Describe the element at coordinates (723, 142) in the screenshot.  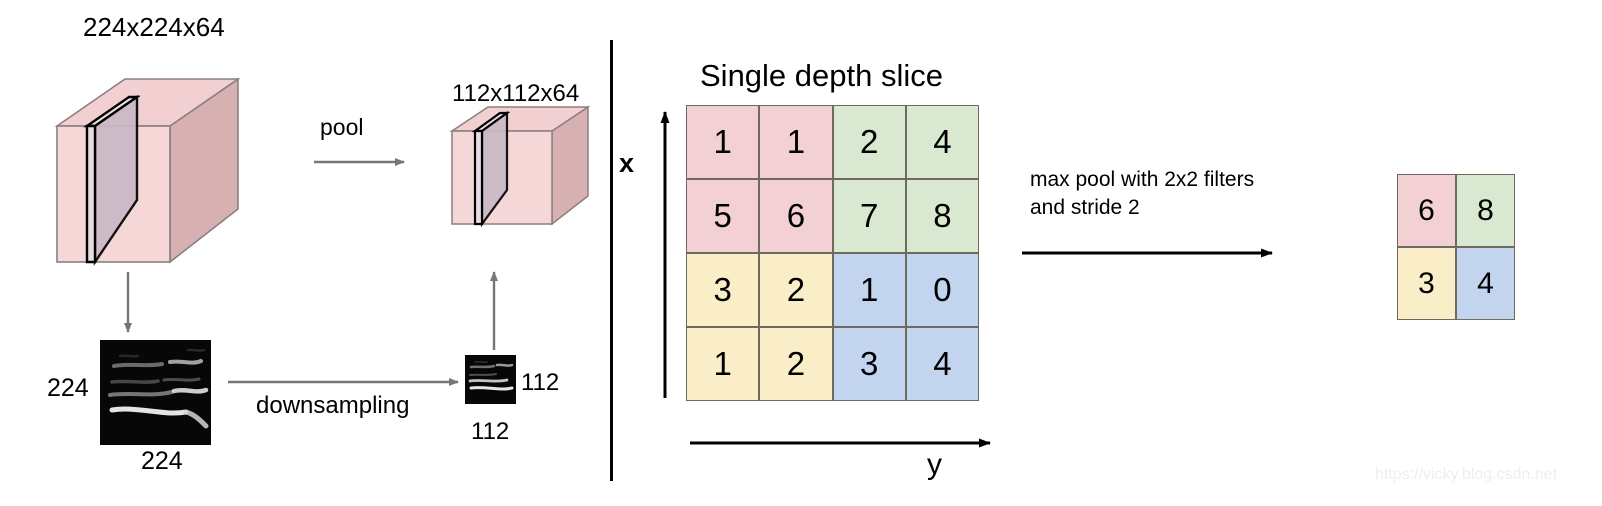
I see `input-matrix-cell-0-0: 1` at that location.